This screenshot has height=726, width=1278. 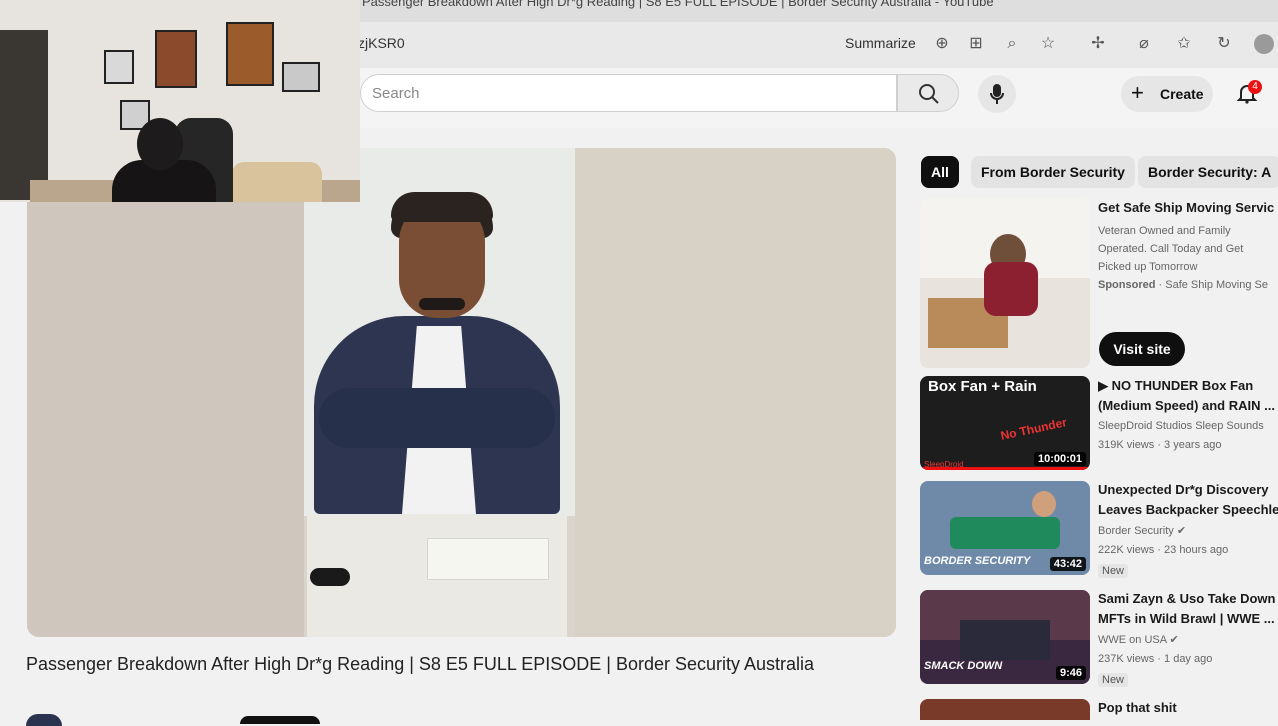 What do you see at coordinates (1005, 533) in the screenshot?
I see `rec-thumb-scene` at bounding box center [1005, 533].